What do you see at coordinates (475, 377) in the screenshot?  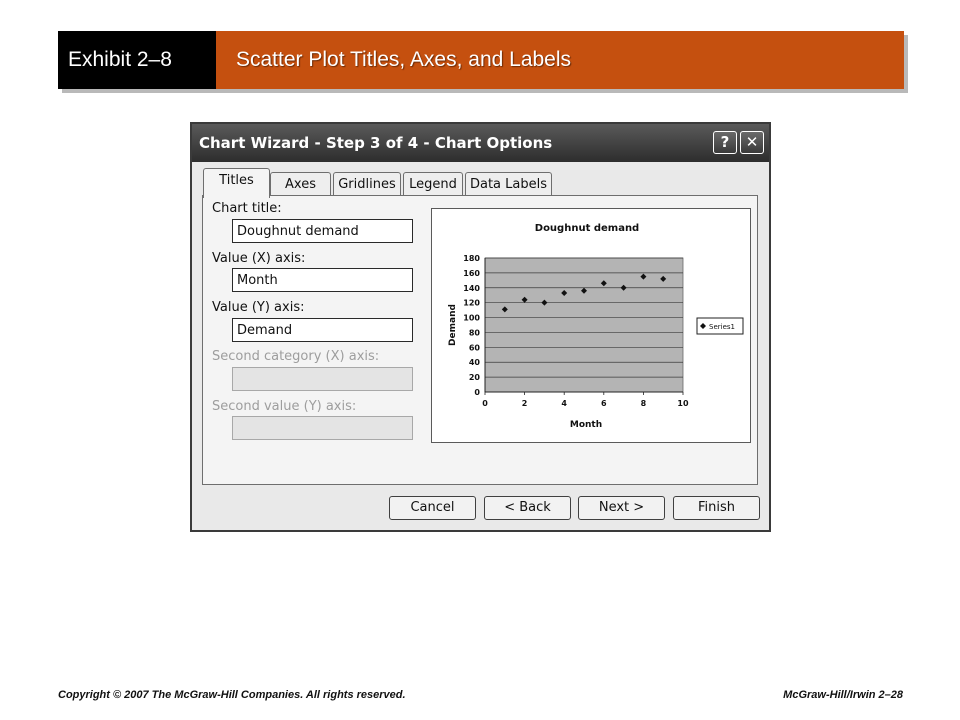 I see `y-tick-label: 20` at bounding box center [475, 377].